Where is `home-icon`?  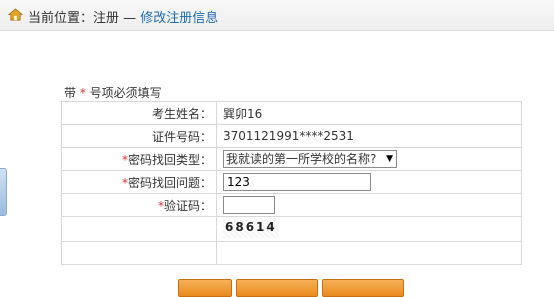 home-icon is located at coordinates (15, 14).